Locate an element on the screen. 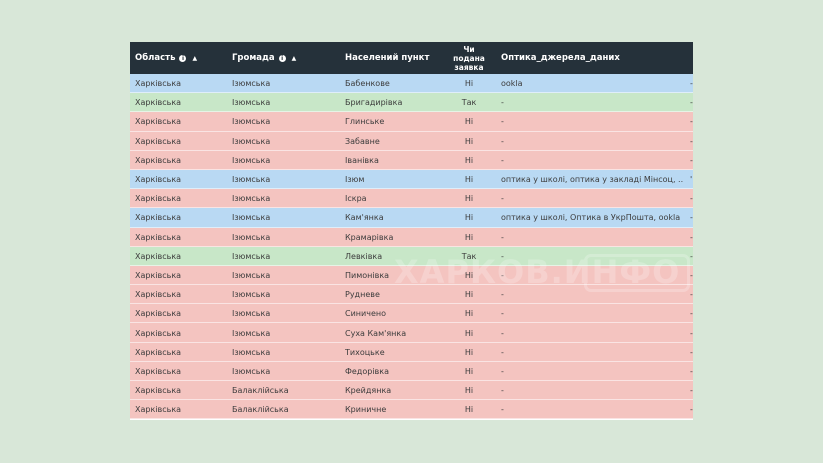 This screenshot has width=823, height=463. settlement-cell: Левківка is located at coordinates (364, 256).